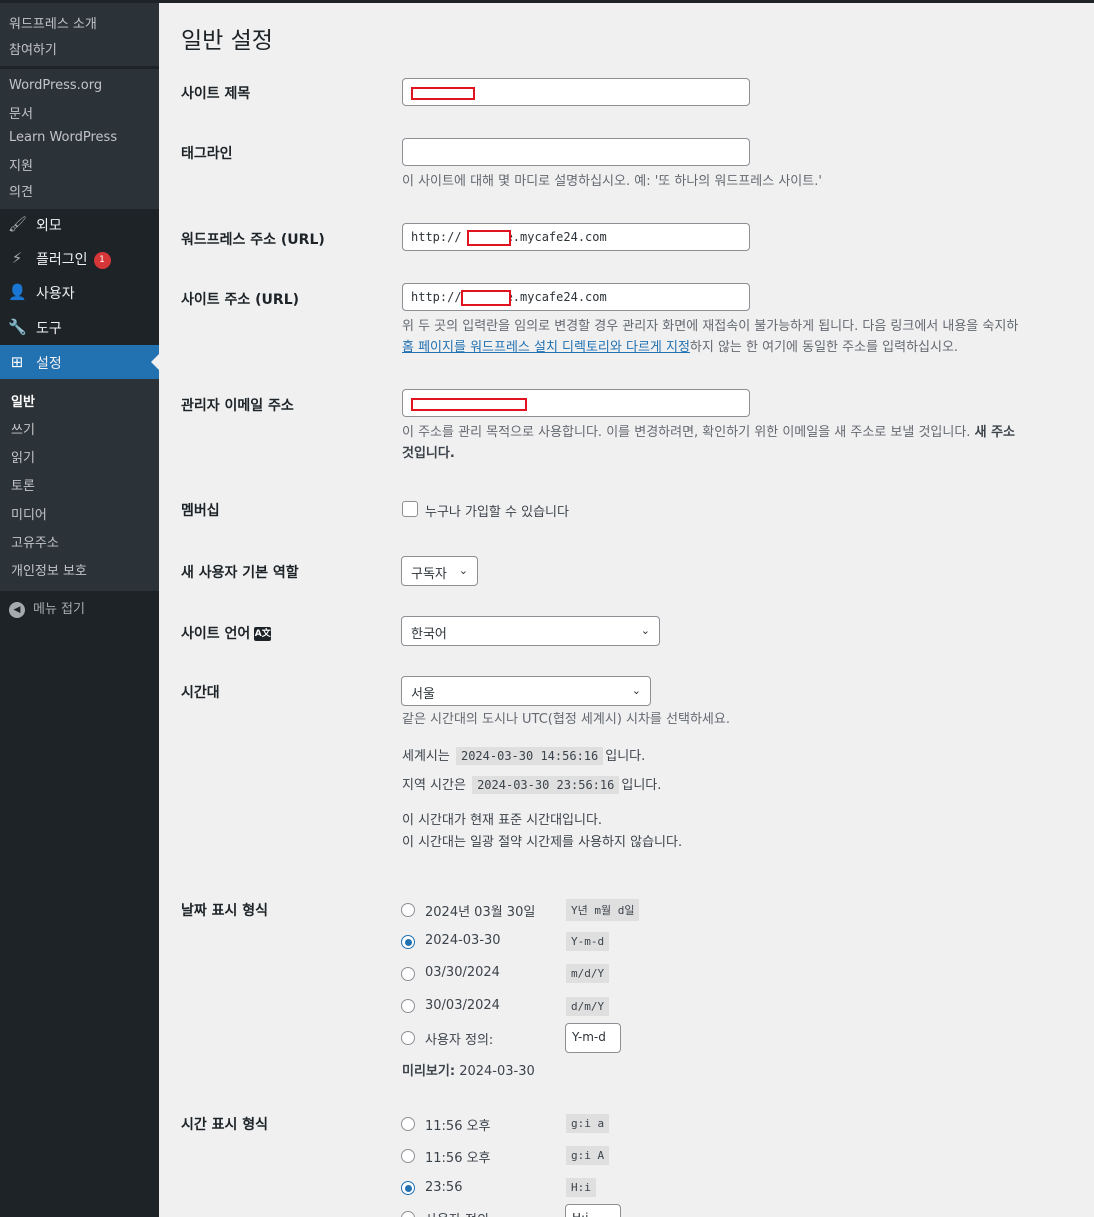  What do you see at coordinates (428, 453) in the screenshot?
I see `admin-email-desc-bold-2: 것입니다.` at bounding box center [428, 453].